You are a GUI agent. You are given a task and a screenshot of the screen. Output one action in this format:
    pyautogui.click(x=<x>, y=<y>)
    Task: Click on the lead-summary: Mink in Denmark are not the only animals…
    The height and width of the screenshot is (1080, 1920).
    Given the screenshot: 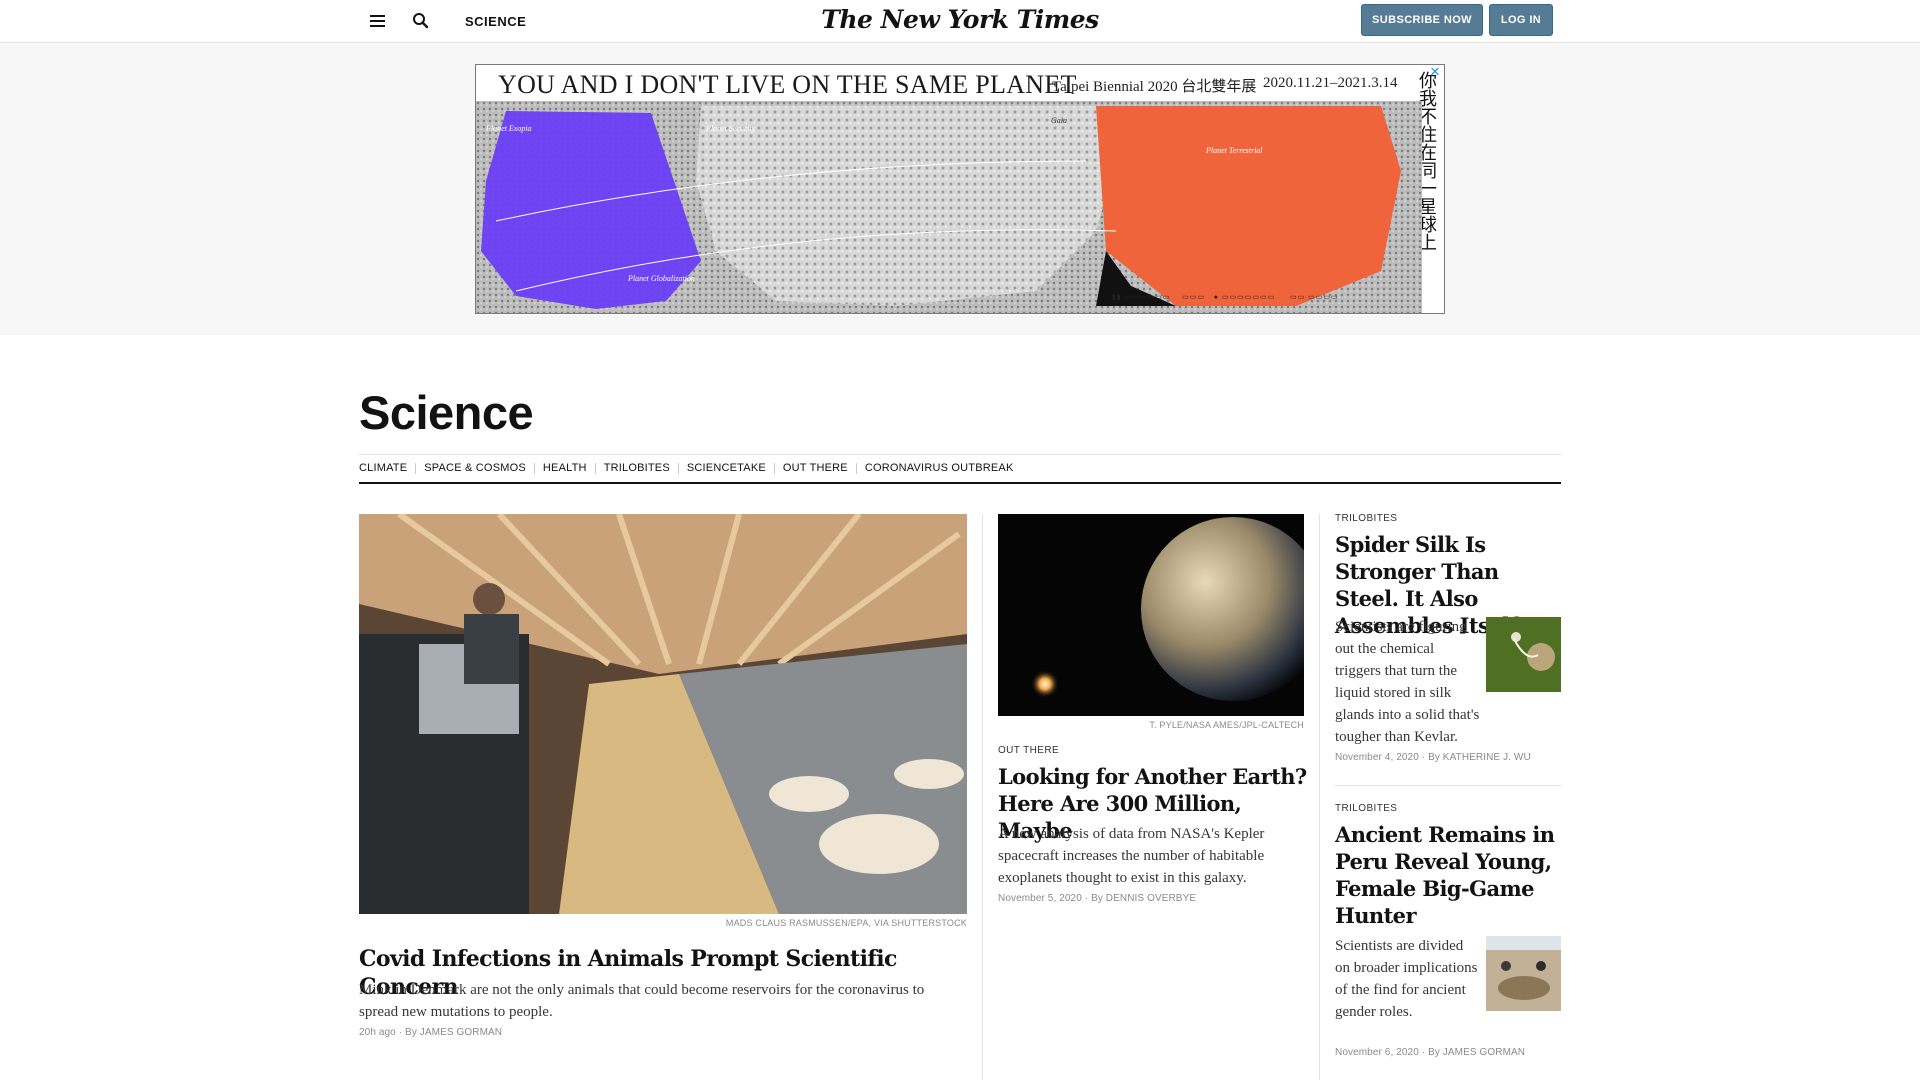 What is the action you would take?
    pyautogui.click(x=642, y=1001)
    